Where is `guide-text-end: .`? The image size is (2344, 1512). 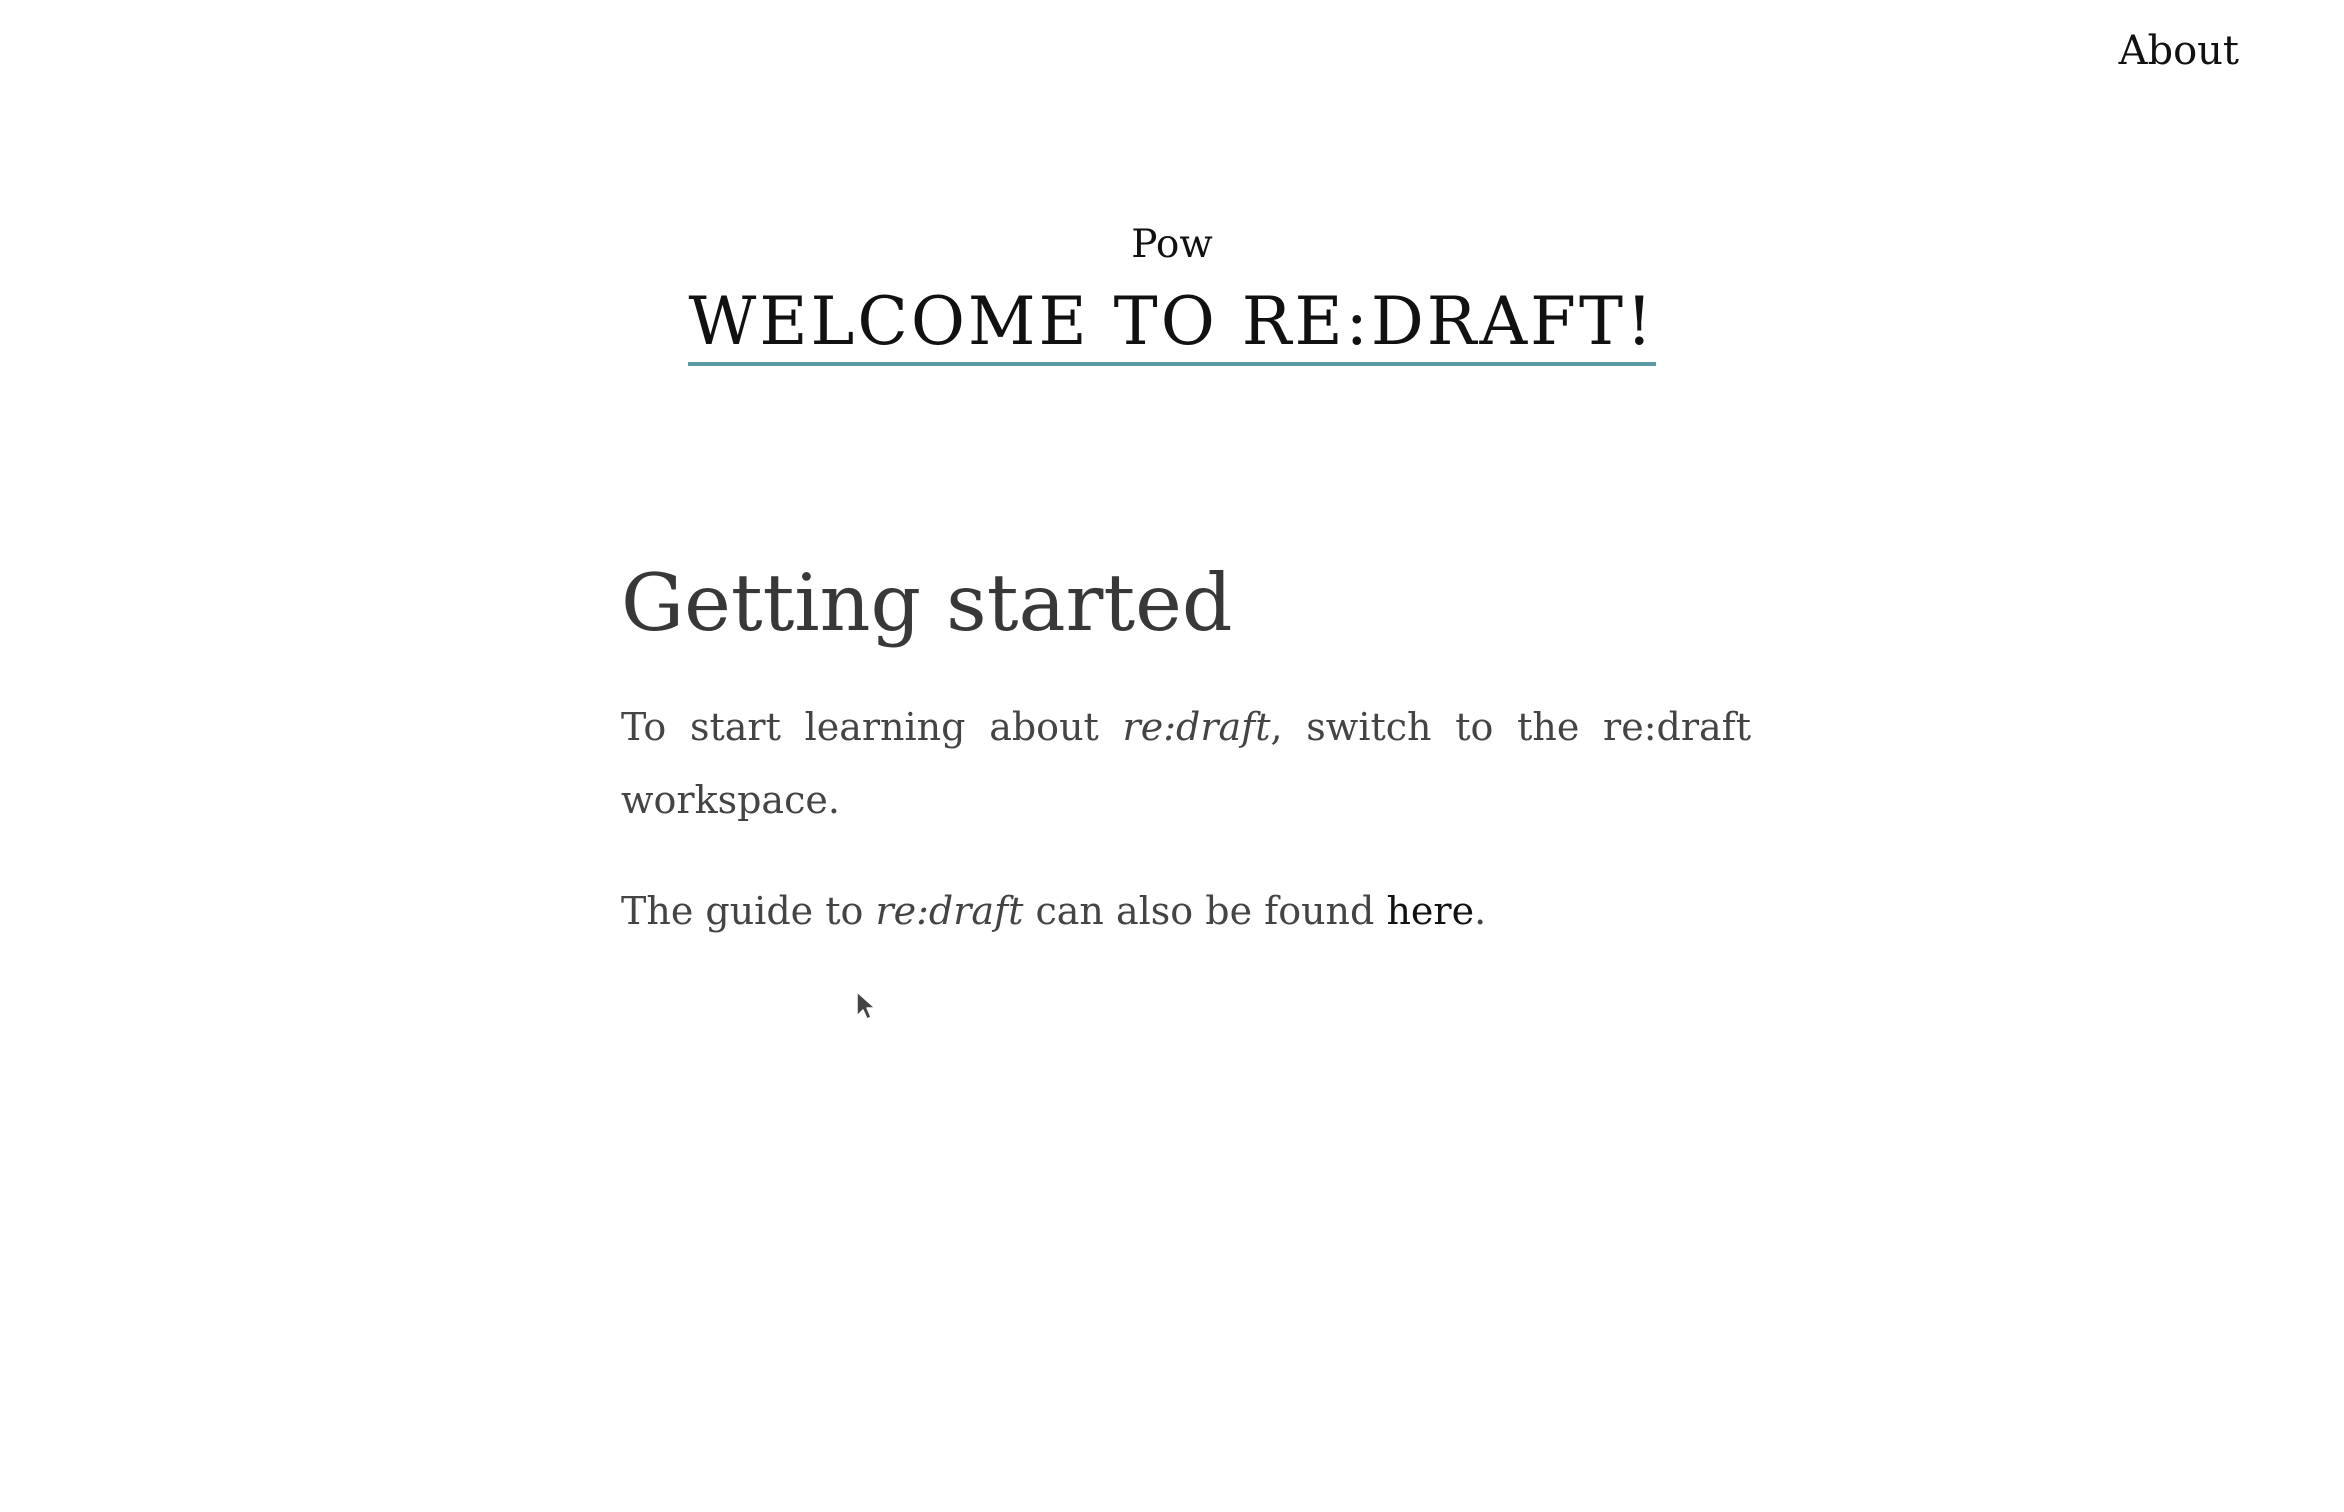 guide-text-end: . is located at coordinates (1480, 911).